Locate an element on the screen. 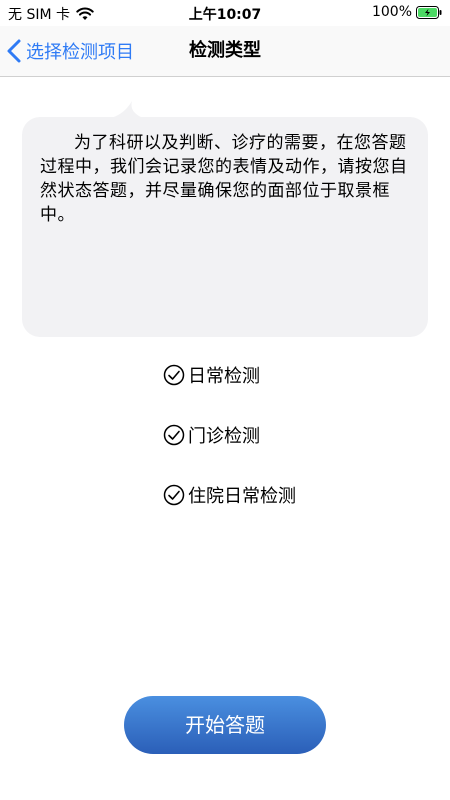 The image size is (450, 800). option-label: 住院日常检测 is located at coordinates (242, 496).